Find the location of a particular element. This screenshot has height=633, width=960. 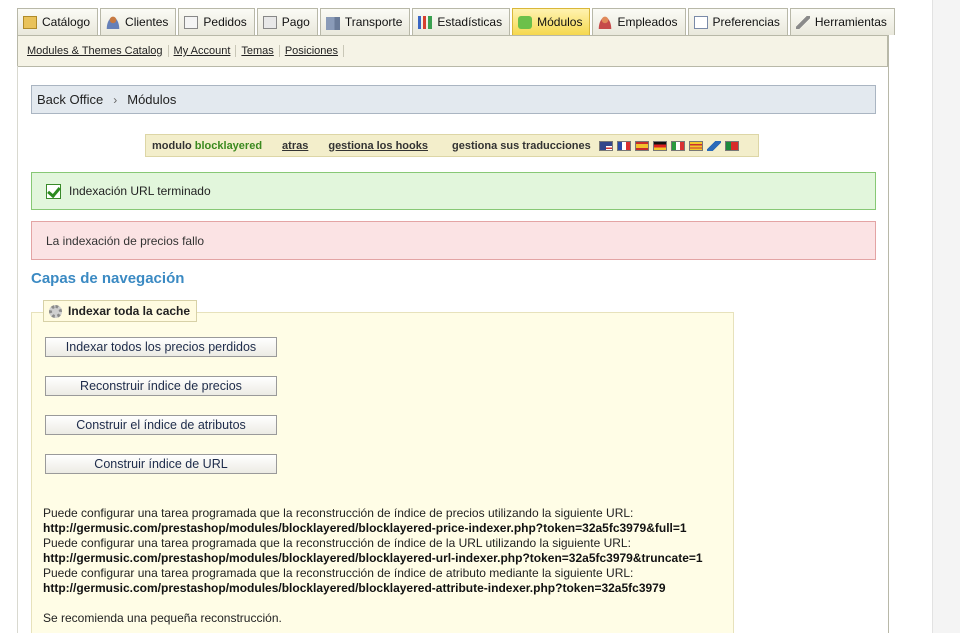

breadcrumb-root: Back Office is located at coordinates (70, 99).